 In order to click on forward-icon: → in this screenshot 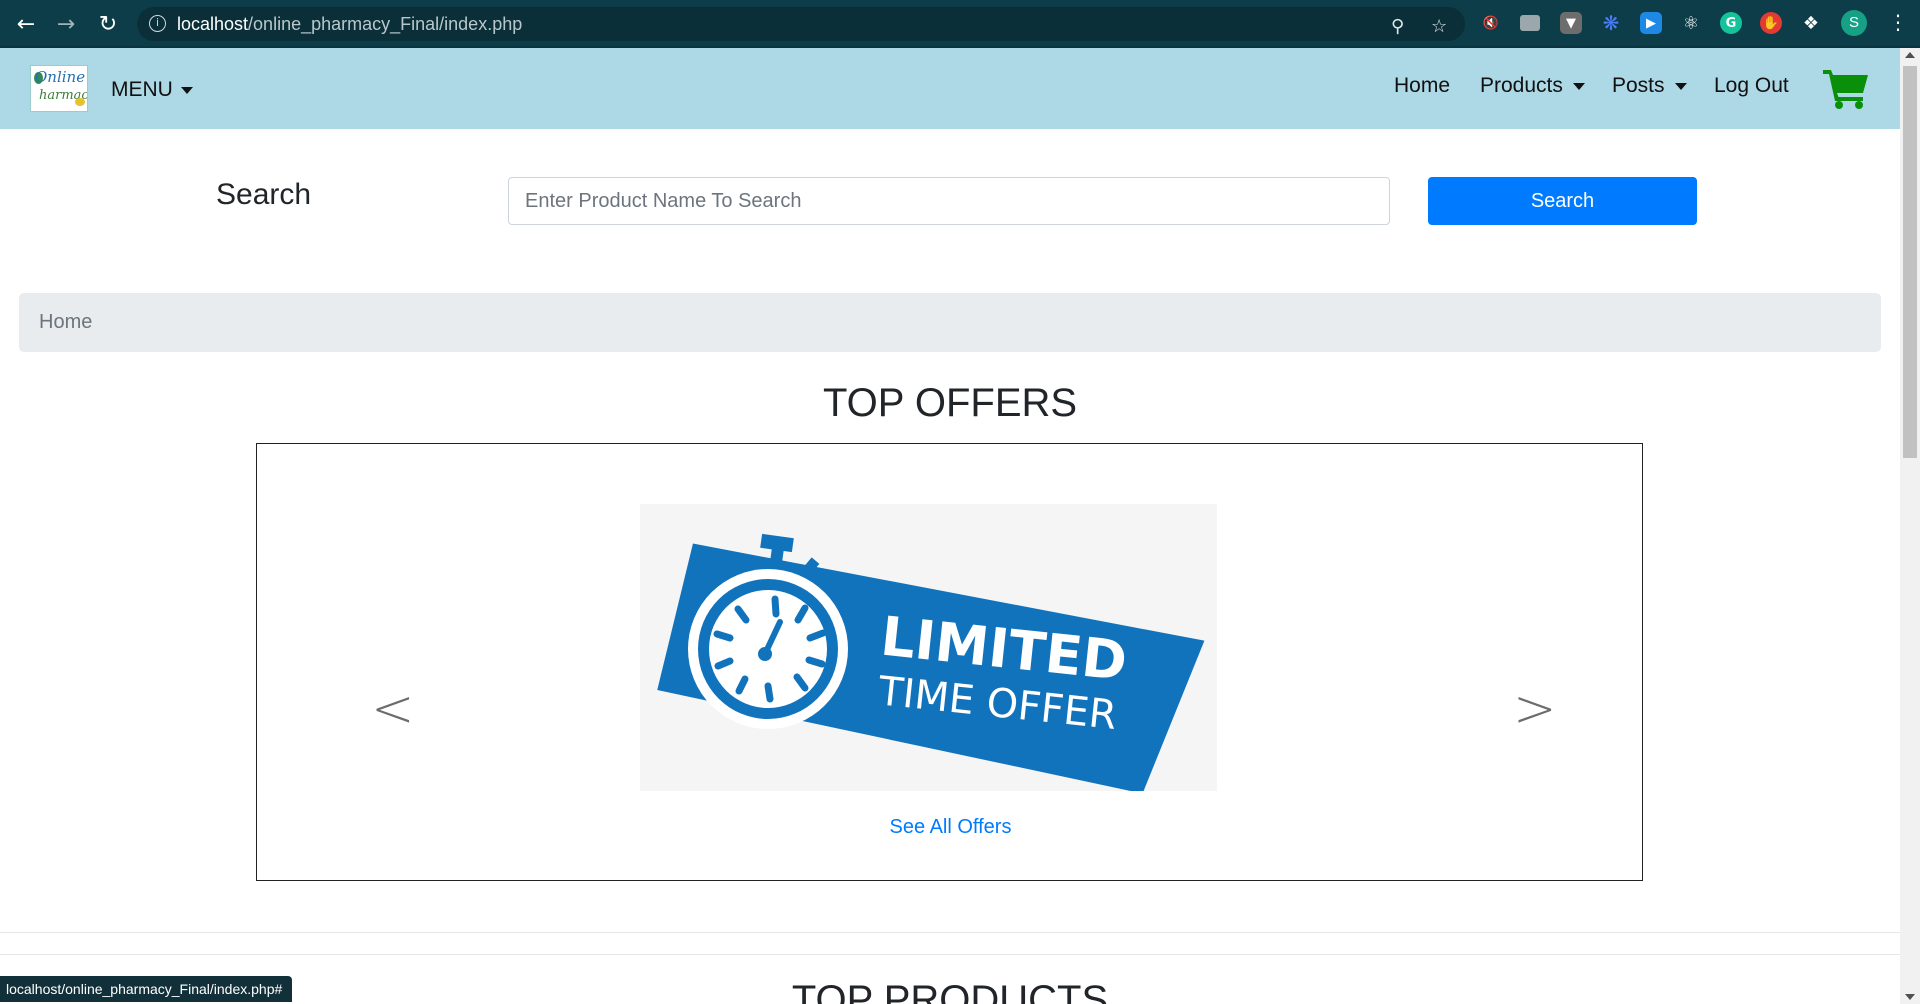, I will do `click(66, 24)`.